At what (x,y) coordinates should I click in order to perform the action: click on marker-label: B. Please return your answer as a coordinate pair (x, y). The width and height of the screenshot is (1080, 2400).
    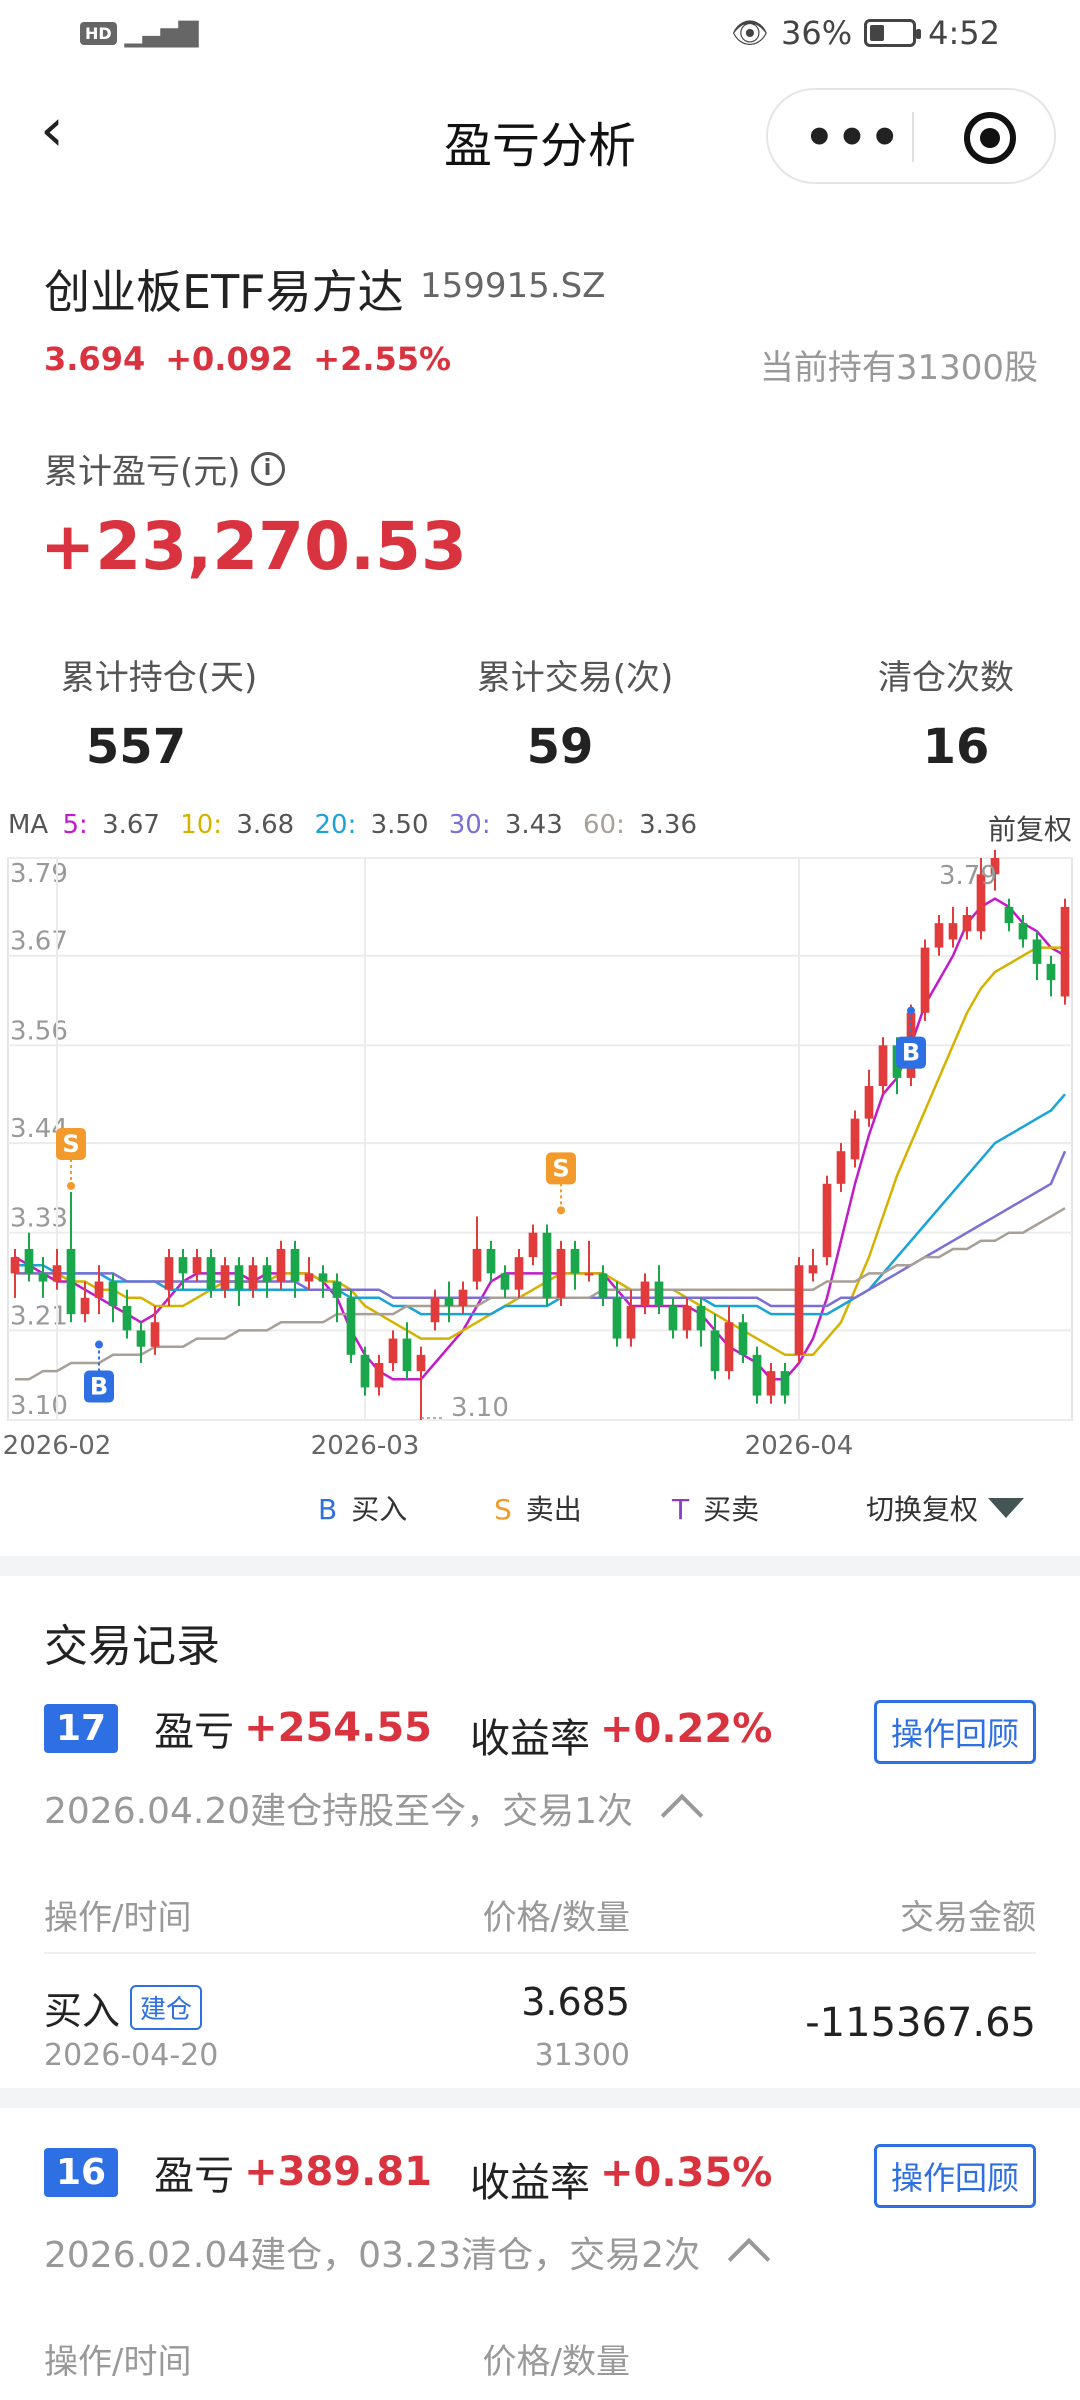
    Looking at the image, I should click on (99, 1387).